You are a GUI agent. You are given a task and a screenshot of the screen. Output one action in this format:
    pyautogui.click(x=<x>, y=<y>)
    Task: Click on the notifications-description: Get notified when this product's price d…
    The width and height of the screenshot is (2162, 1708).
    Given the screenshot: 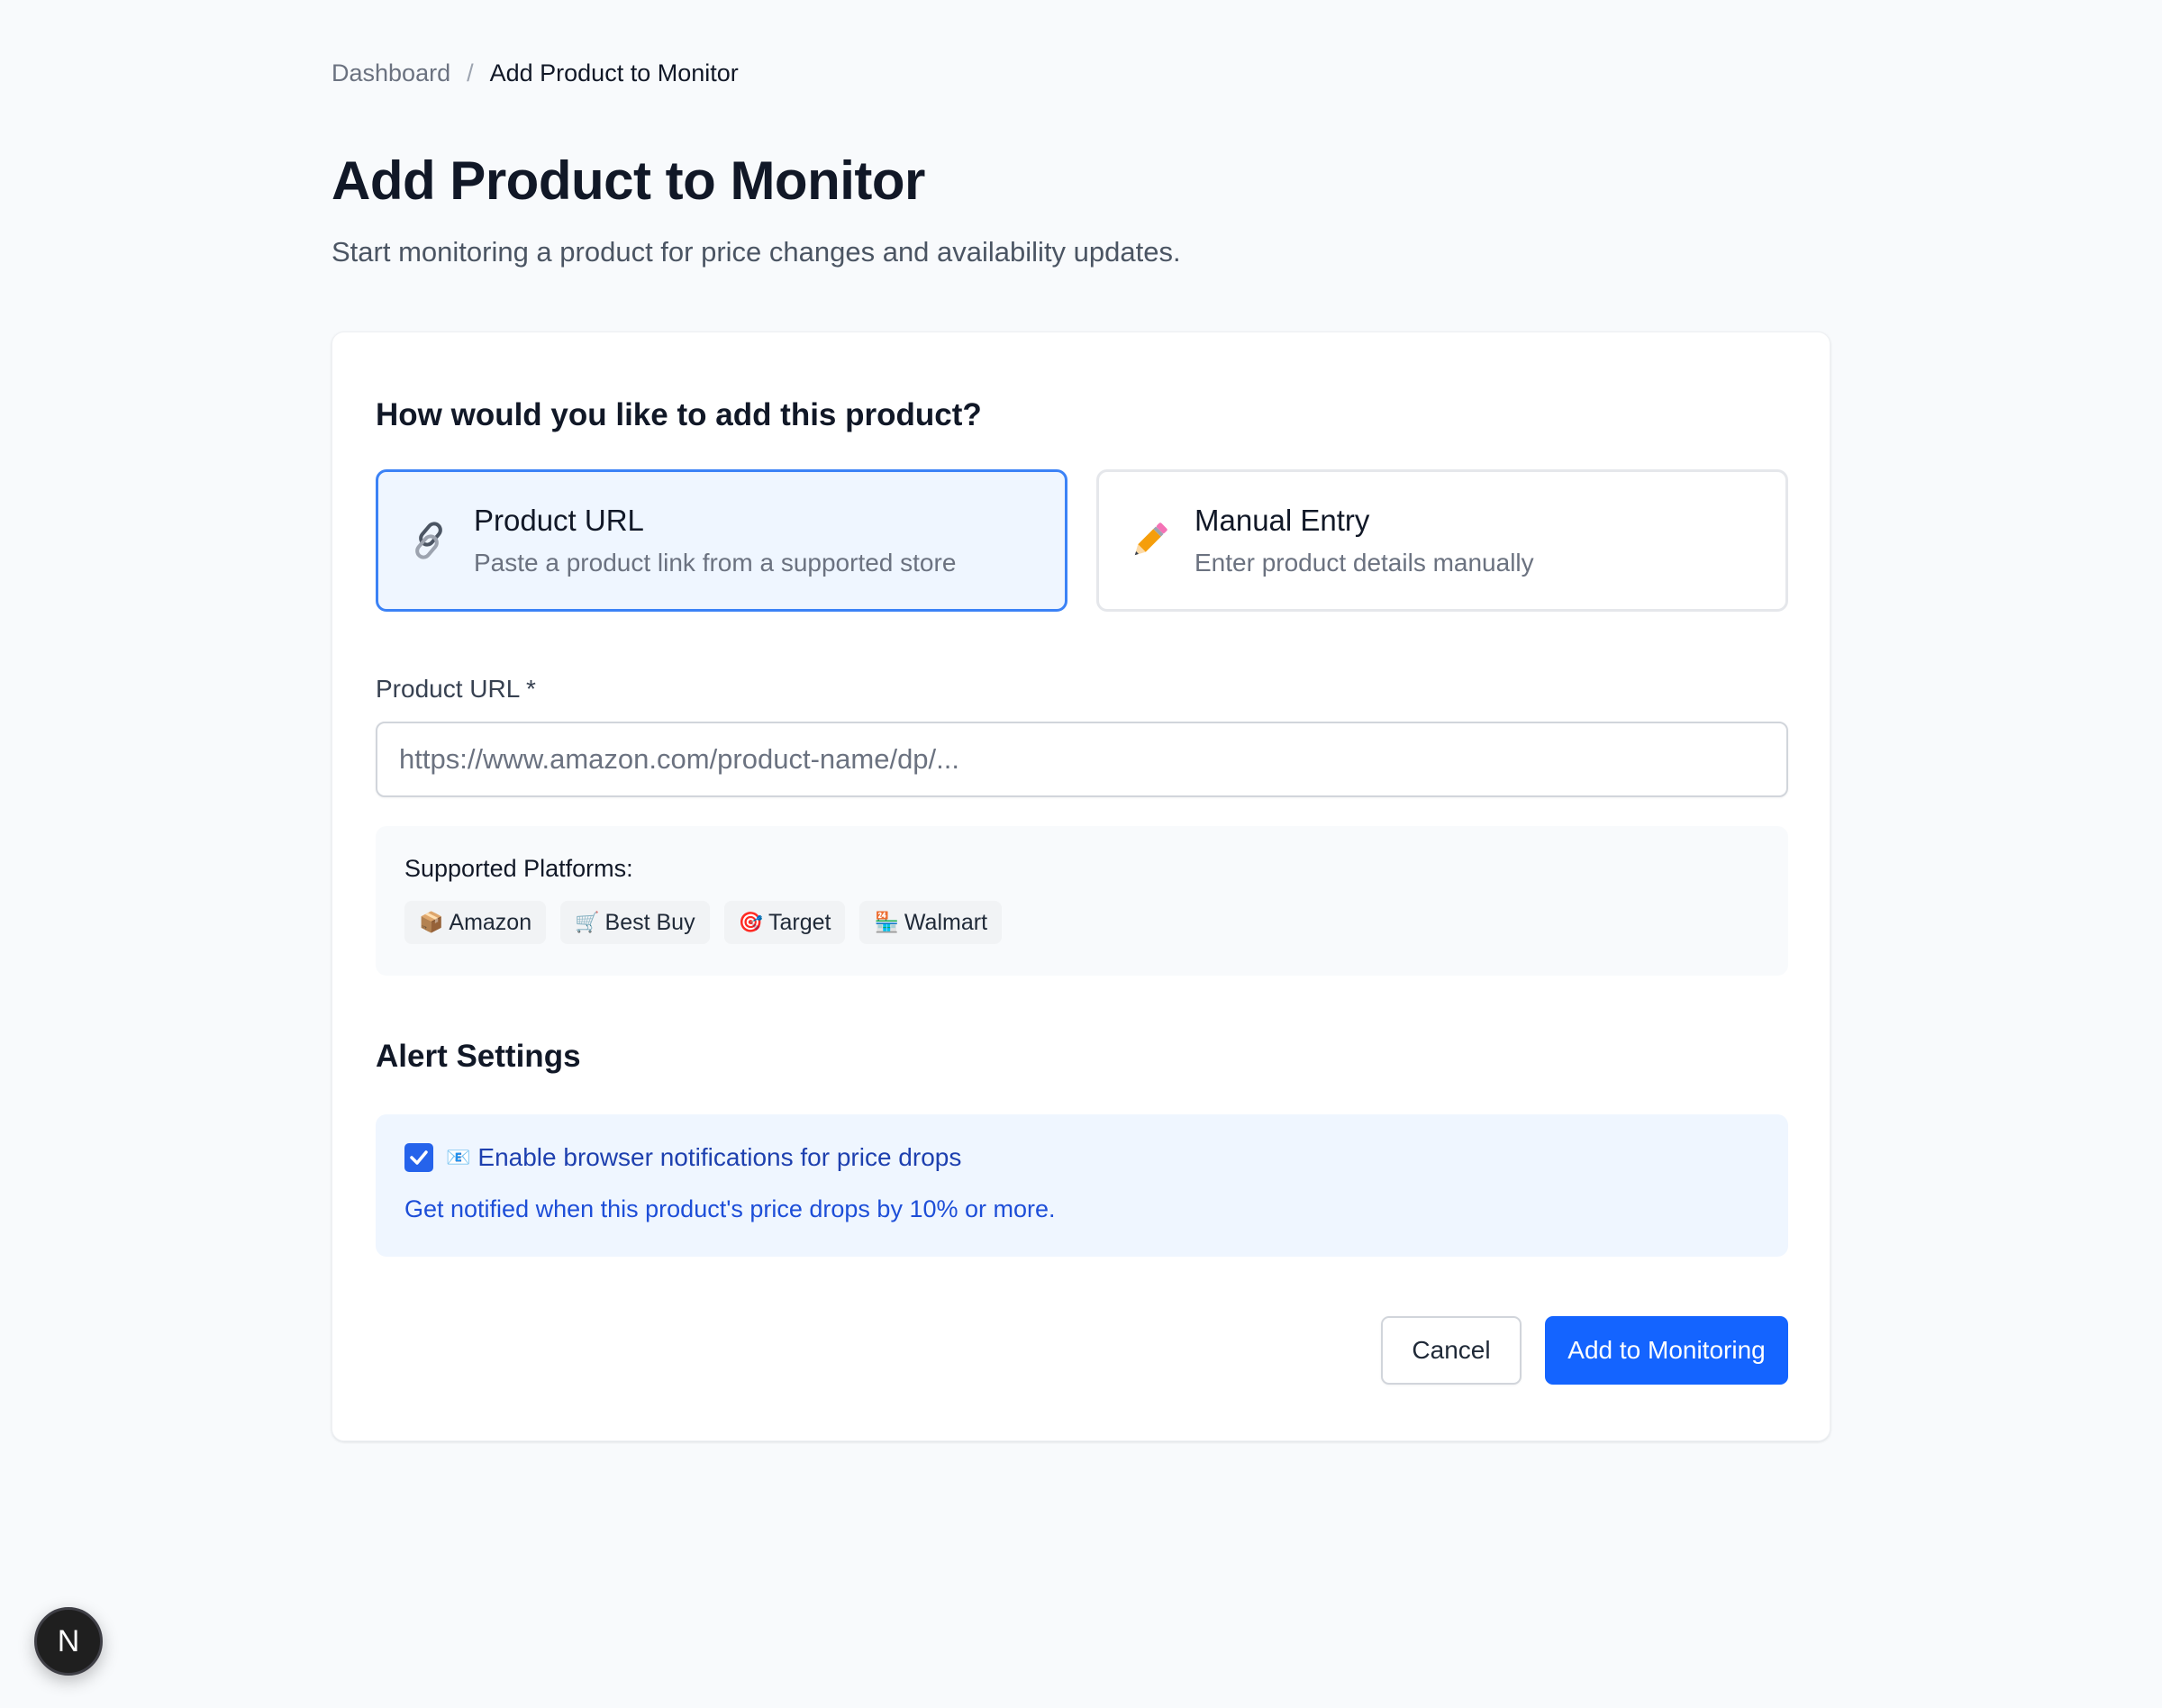 What is the action you would take?
    pyautogui.click(x=730, y=1208)
    